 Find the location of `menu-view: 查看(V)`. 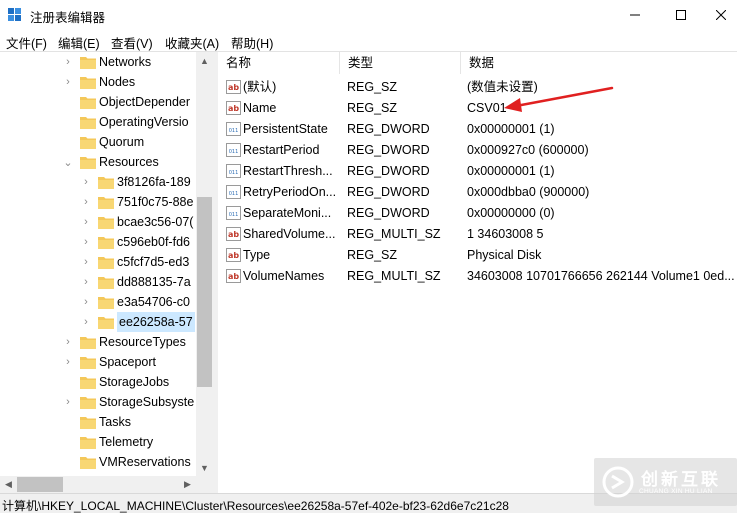

menu-view: 查看(V) is located at coordinates (132, 42).